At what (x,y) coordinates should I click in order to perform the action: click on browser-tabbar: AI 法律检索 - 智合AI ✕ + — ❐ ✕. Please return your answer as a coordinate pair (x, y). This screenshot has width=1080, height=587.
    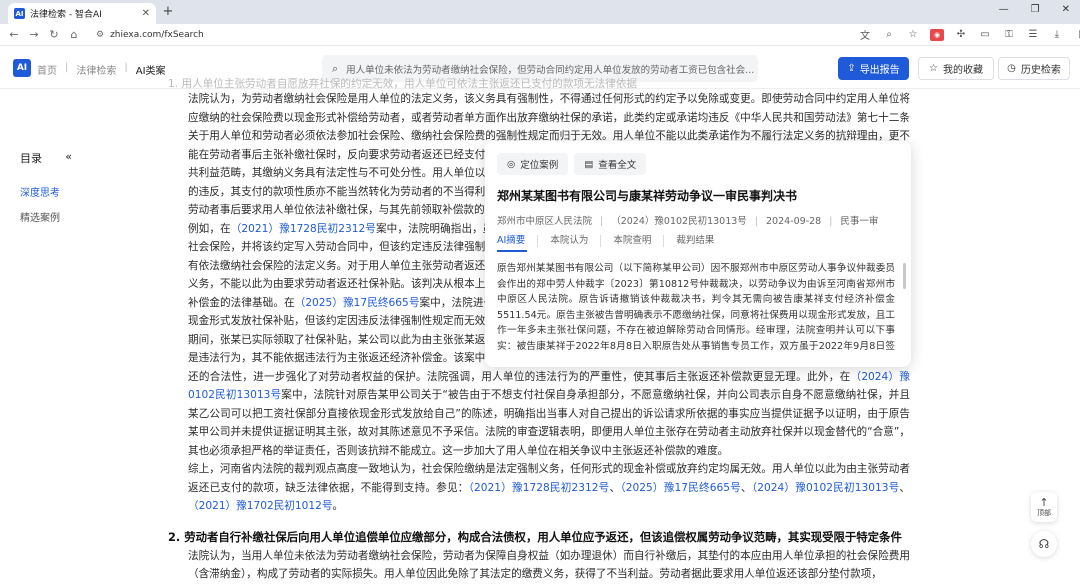
    Looking at the image, I should click on (540, 12).